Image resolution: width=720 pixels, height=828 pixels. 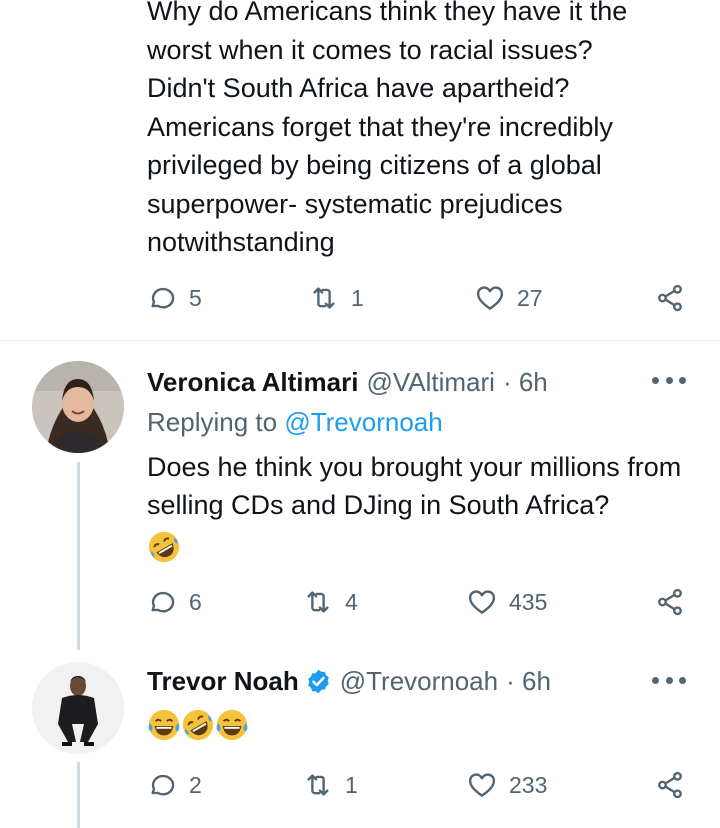 I want to click on username: @Trevornoah, so click(x=419, y=681).